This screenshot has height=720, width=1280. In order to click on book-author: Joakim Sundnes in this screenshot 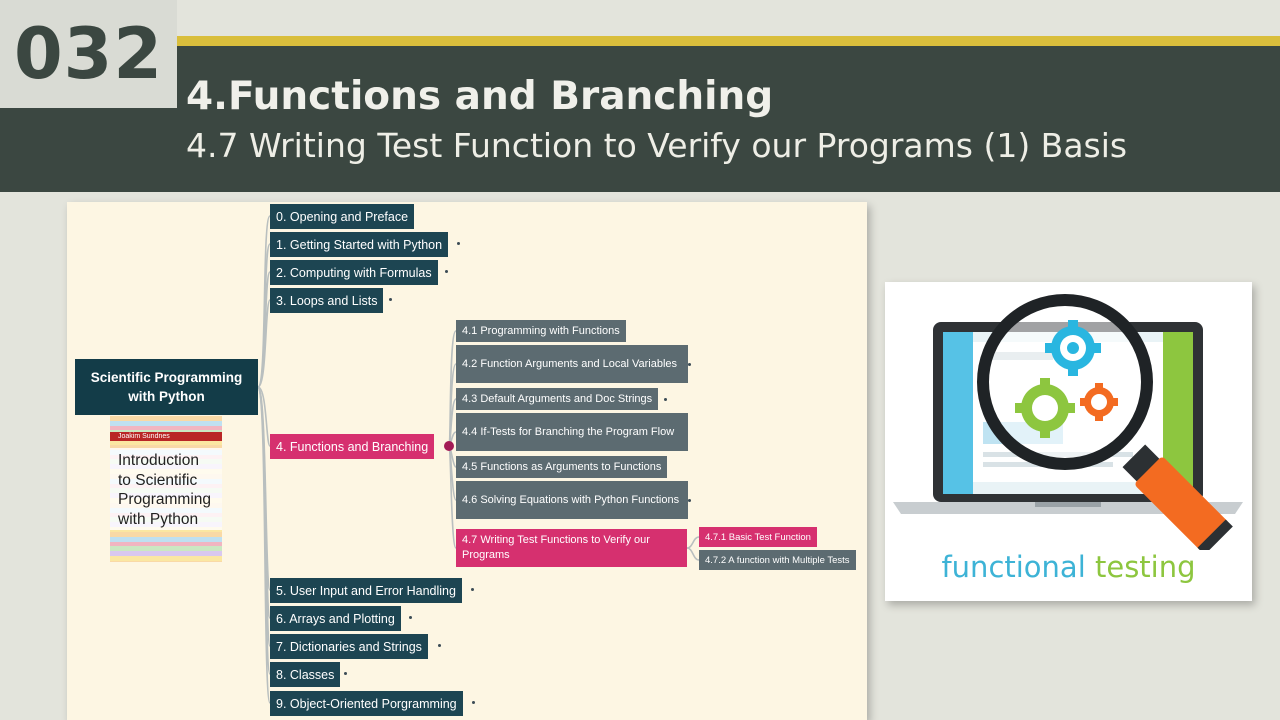, I will do `click(166, 436)`.